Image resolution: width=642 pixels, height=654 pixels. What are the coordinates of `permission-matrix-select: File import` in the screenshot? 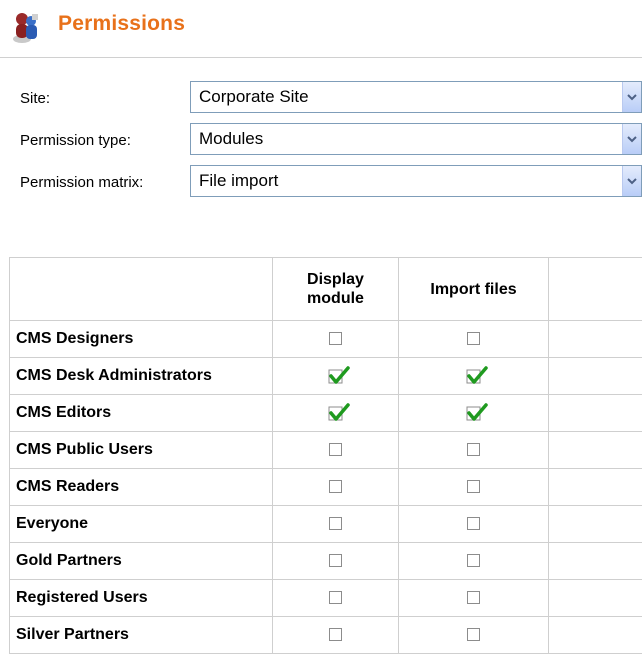 It's located at (416, 181).